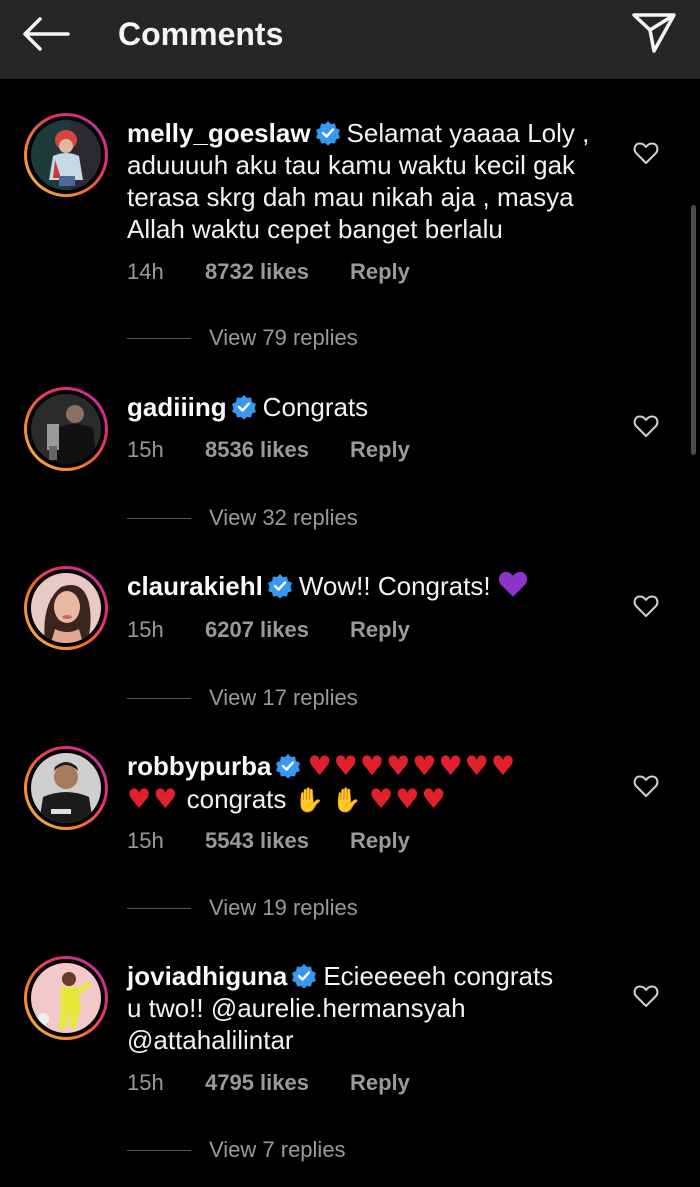 This screenshot has width=700, height=1187. Describe the element at coordinates (296, 1008) in the screenshot. I see `comment-line: u two!! @aurelie.hermansyah` at that location.